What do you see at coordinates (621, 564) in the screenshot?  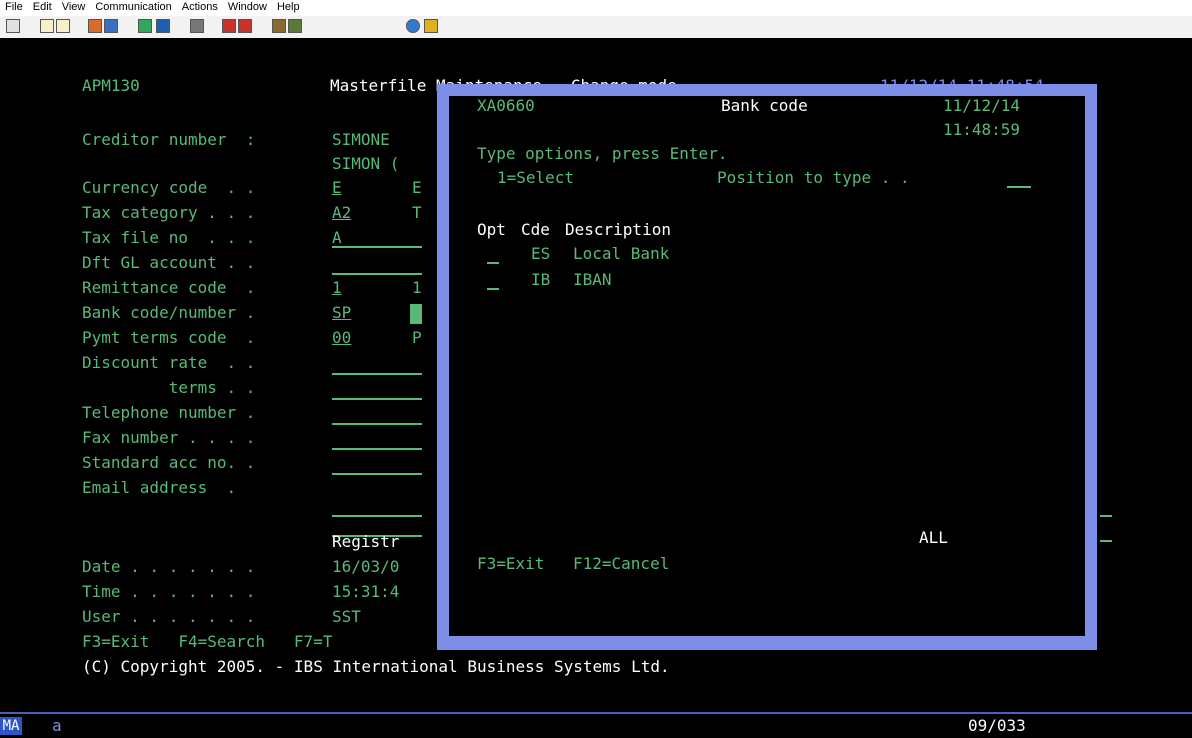 I see `popup-f12-cancel: F12=Cancel` at bounding box center [621, 564].